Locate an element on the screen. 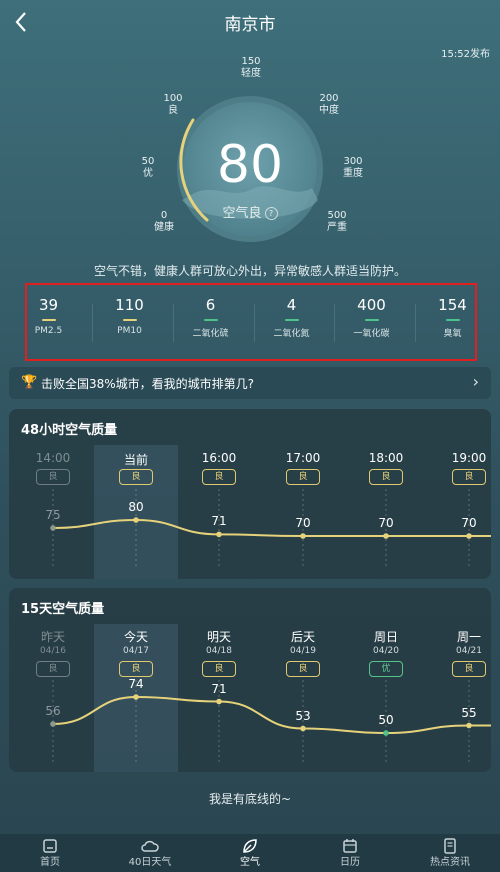 The height and width of the screenshot is (872, 500). calendar-icon is located at coordinates (350, 847).